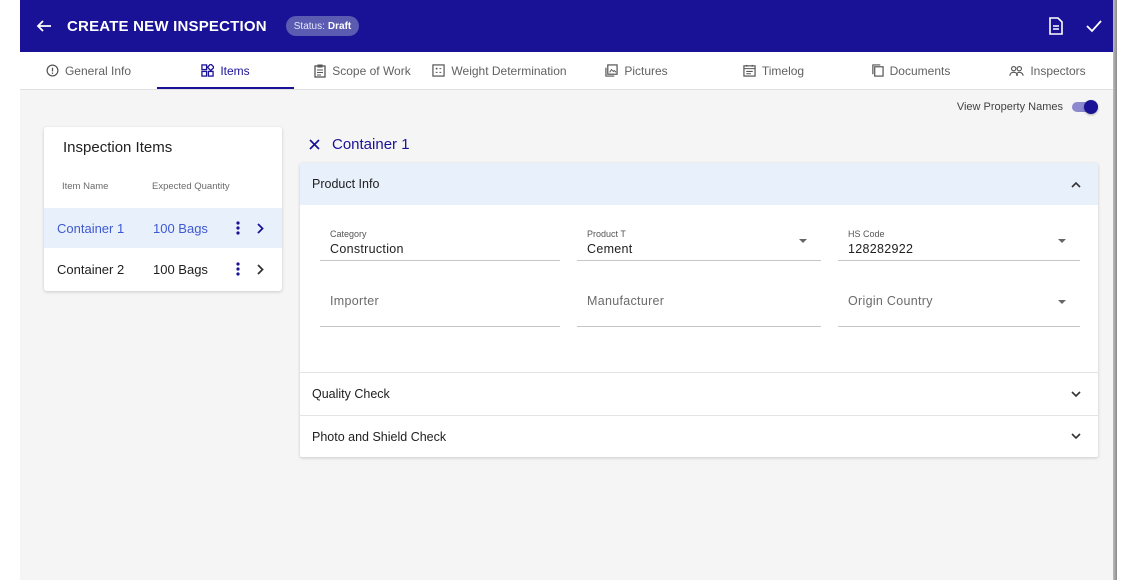  I want to click on tab-documents: Documents, so click(910, 70).